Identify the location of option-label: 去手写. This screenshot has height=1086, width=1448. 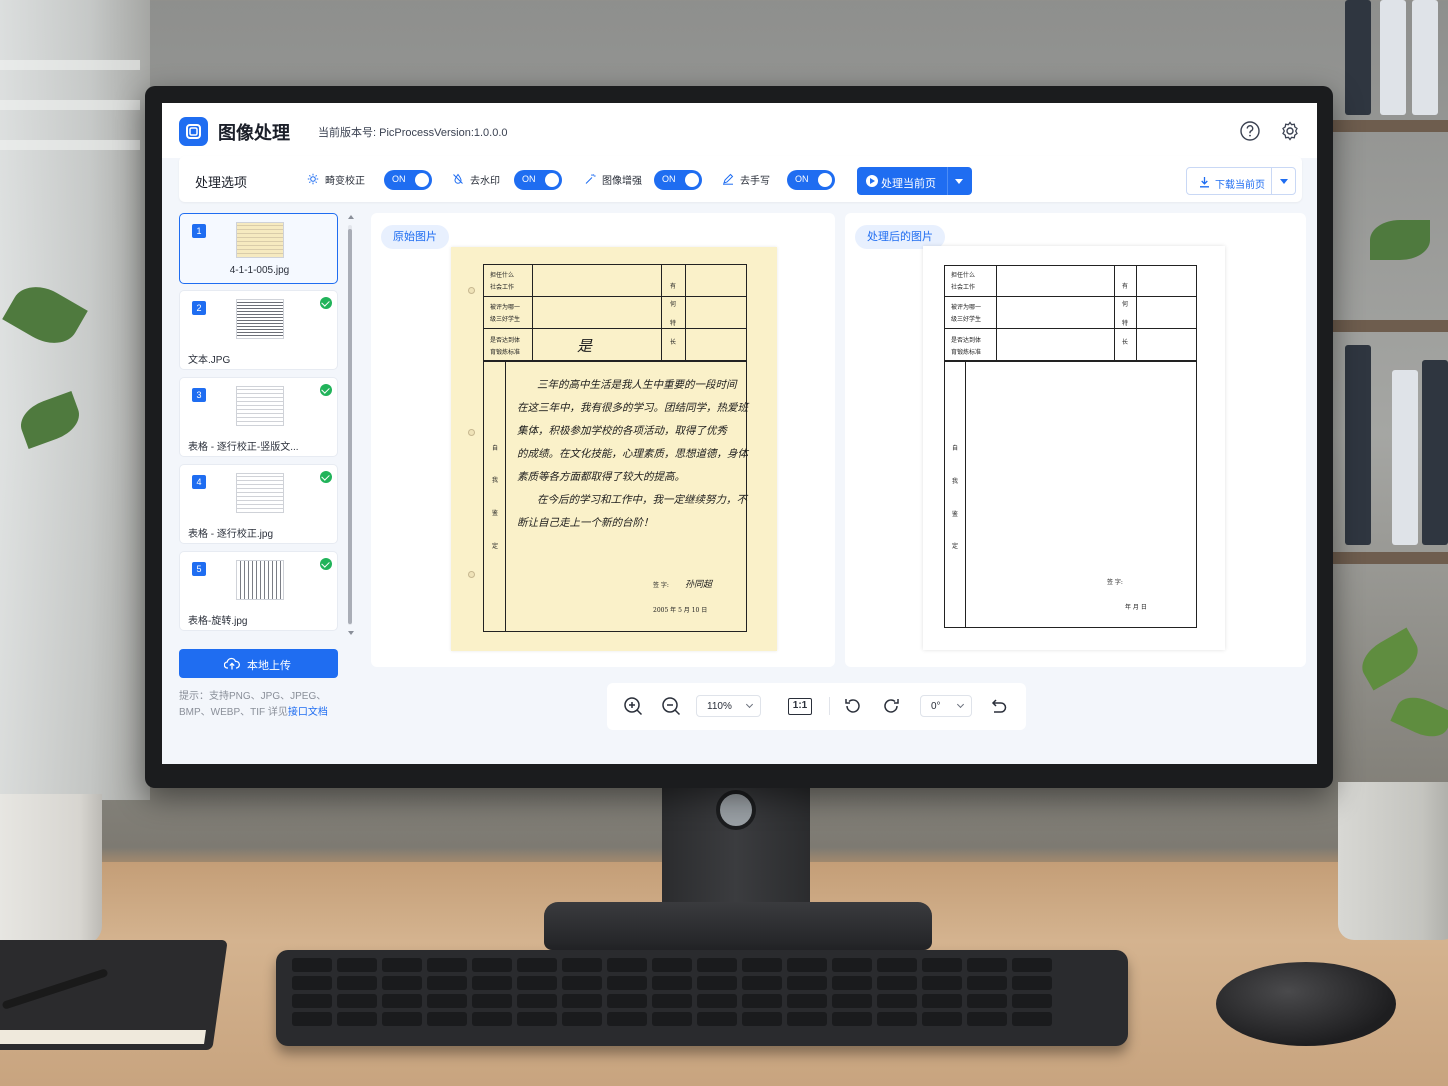
(755, 181).